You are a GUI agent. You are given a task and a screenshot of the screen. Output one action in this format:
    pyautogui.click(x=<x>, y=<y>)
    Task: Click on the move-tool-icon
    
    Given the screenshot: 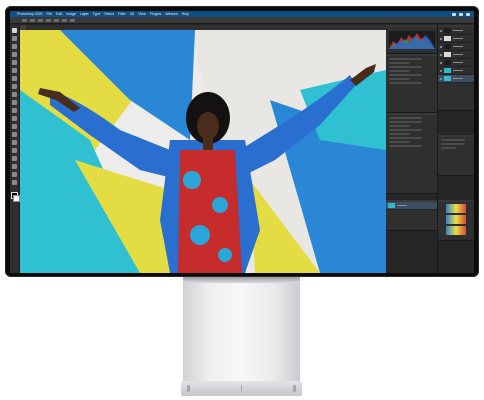 What is the action you would take?
    pyautogui.click(x=14, y=30)
    